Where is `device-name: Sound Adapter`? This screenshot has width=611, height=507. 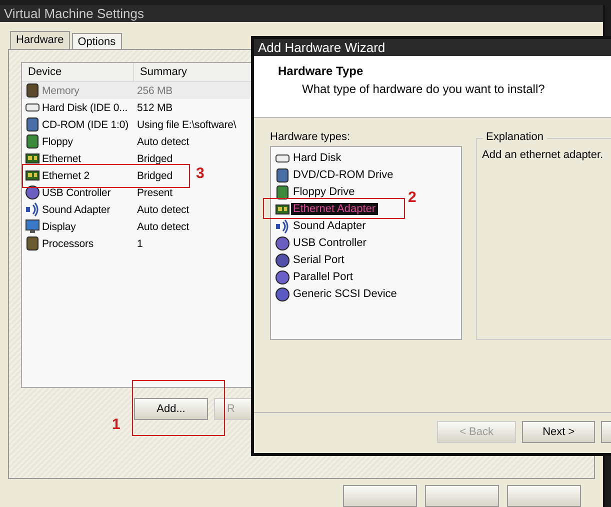
device-name: Sound Adapter is located at coordinates (76, 210).